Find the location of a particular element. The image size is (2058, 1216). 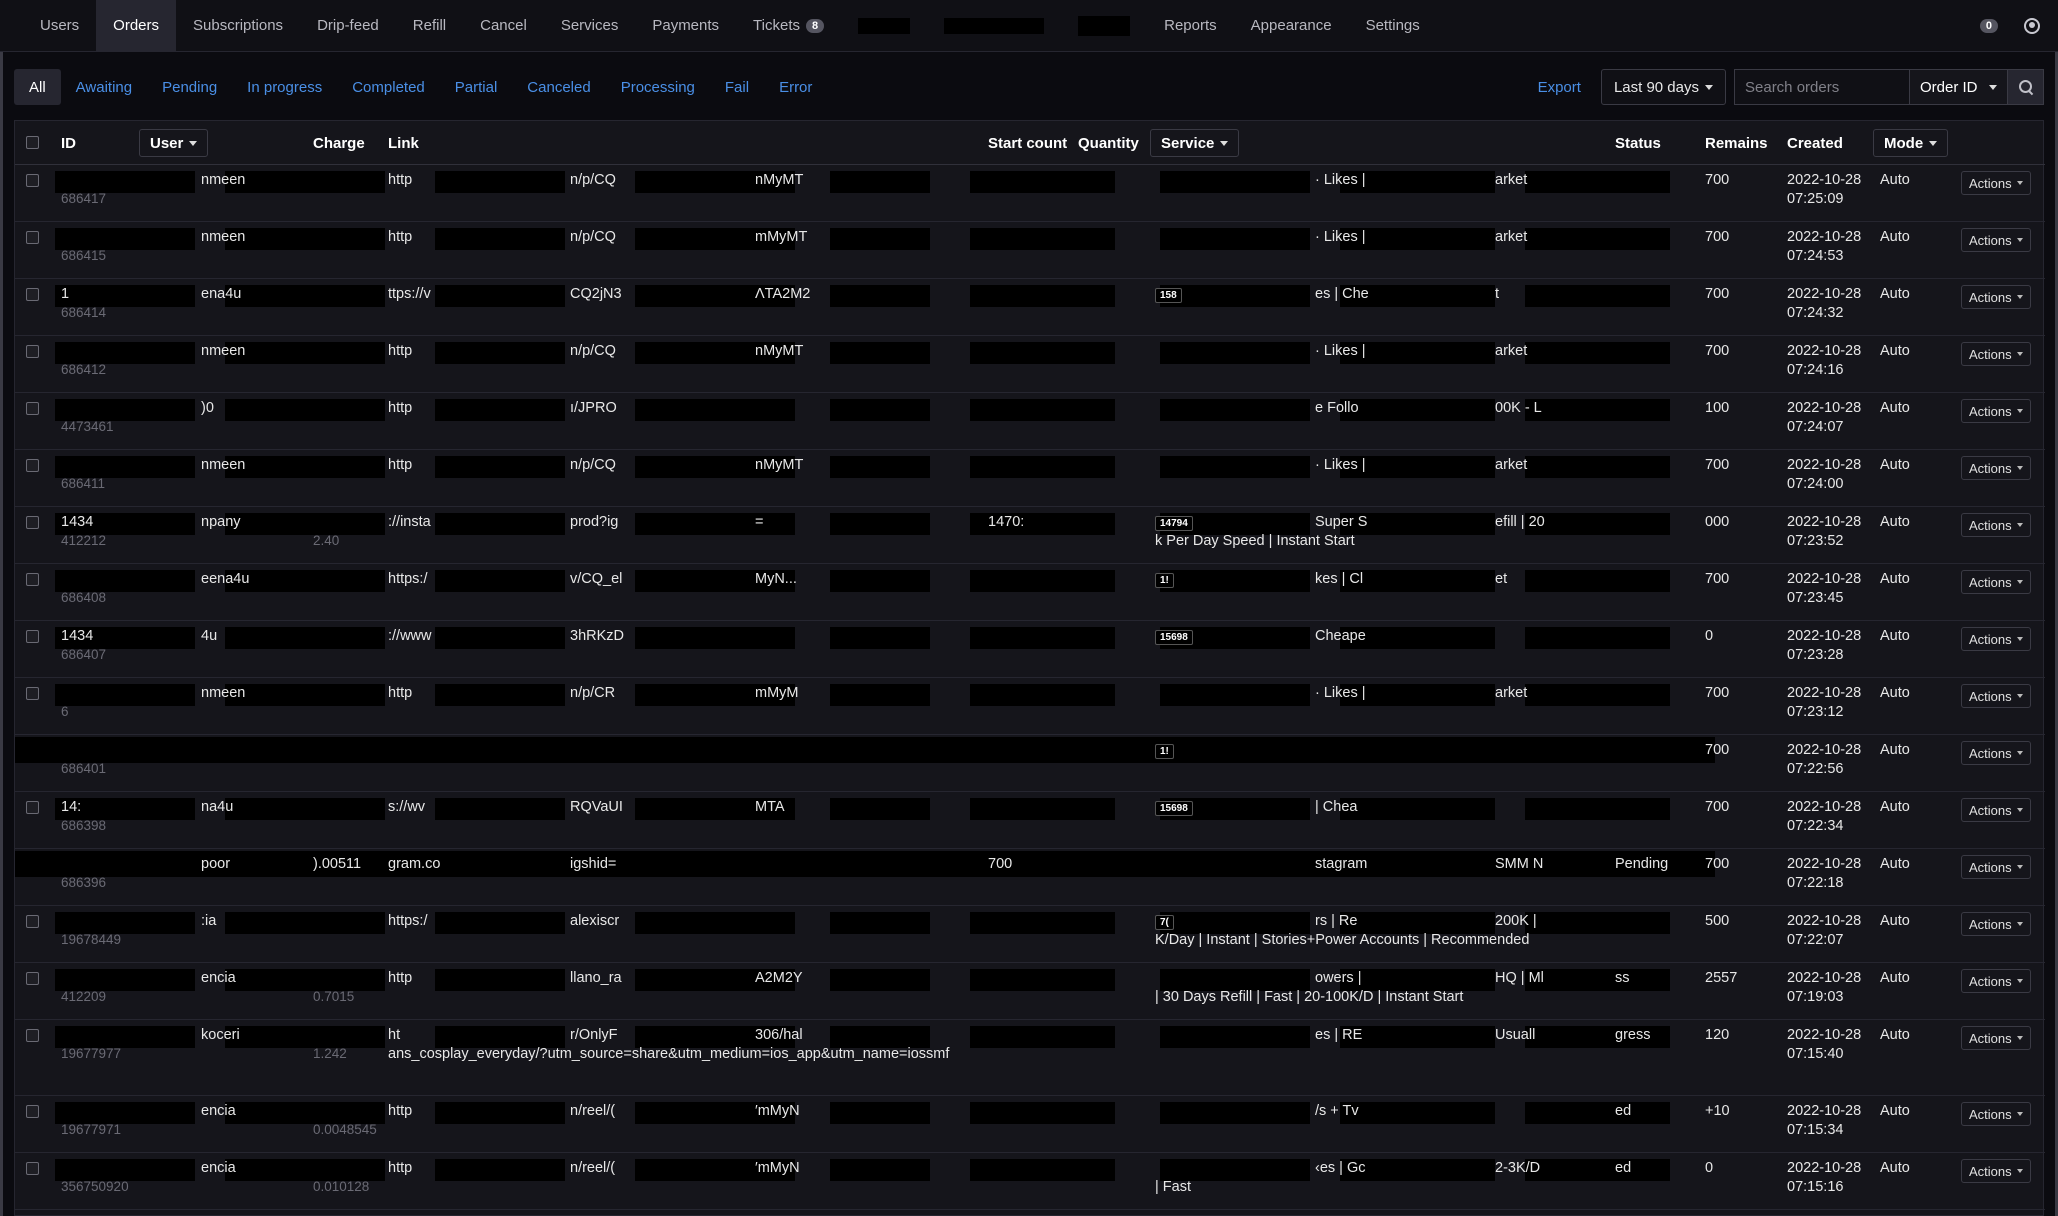

export-link: Export is located at coordinates (1559, 87).